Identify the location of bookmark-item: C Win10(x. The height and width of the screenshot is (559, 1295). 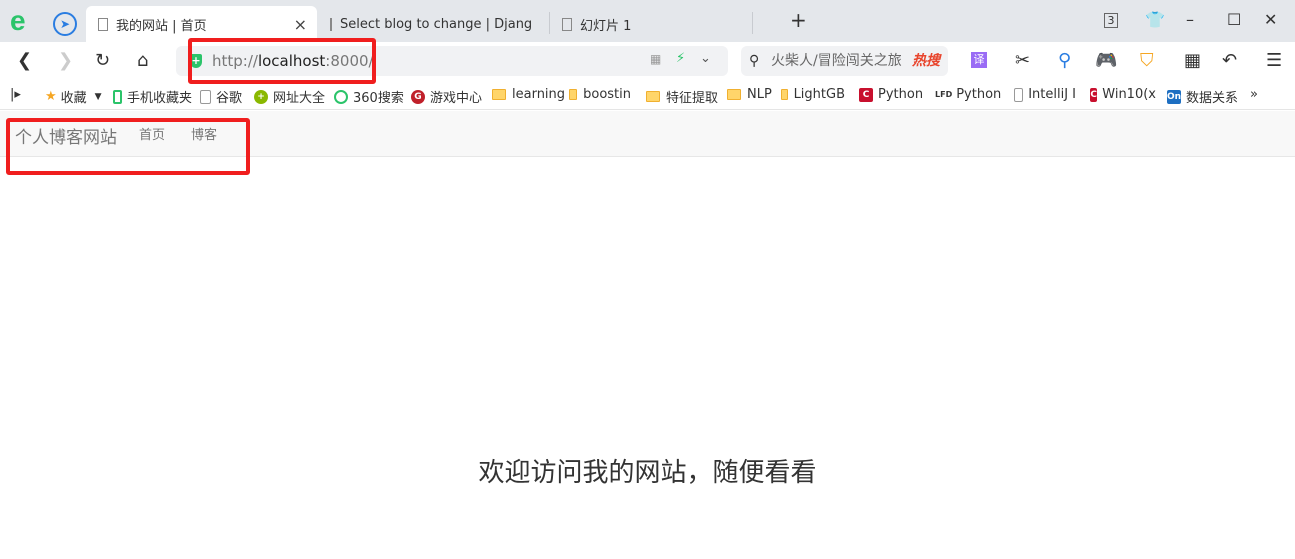
(1123, 94).